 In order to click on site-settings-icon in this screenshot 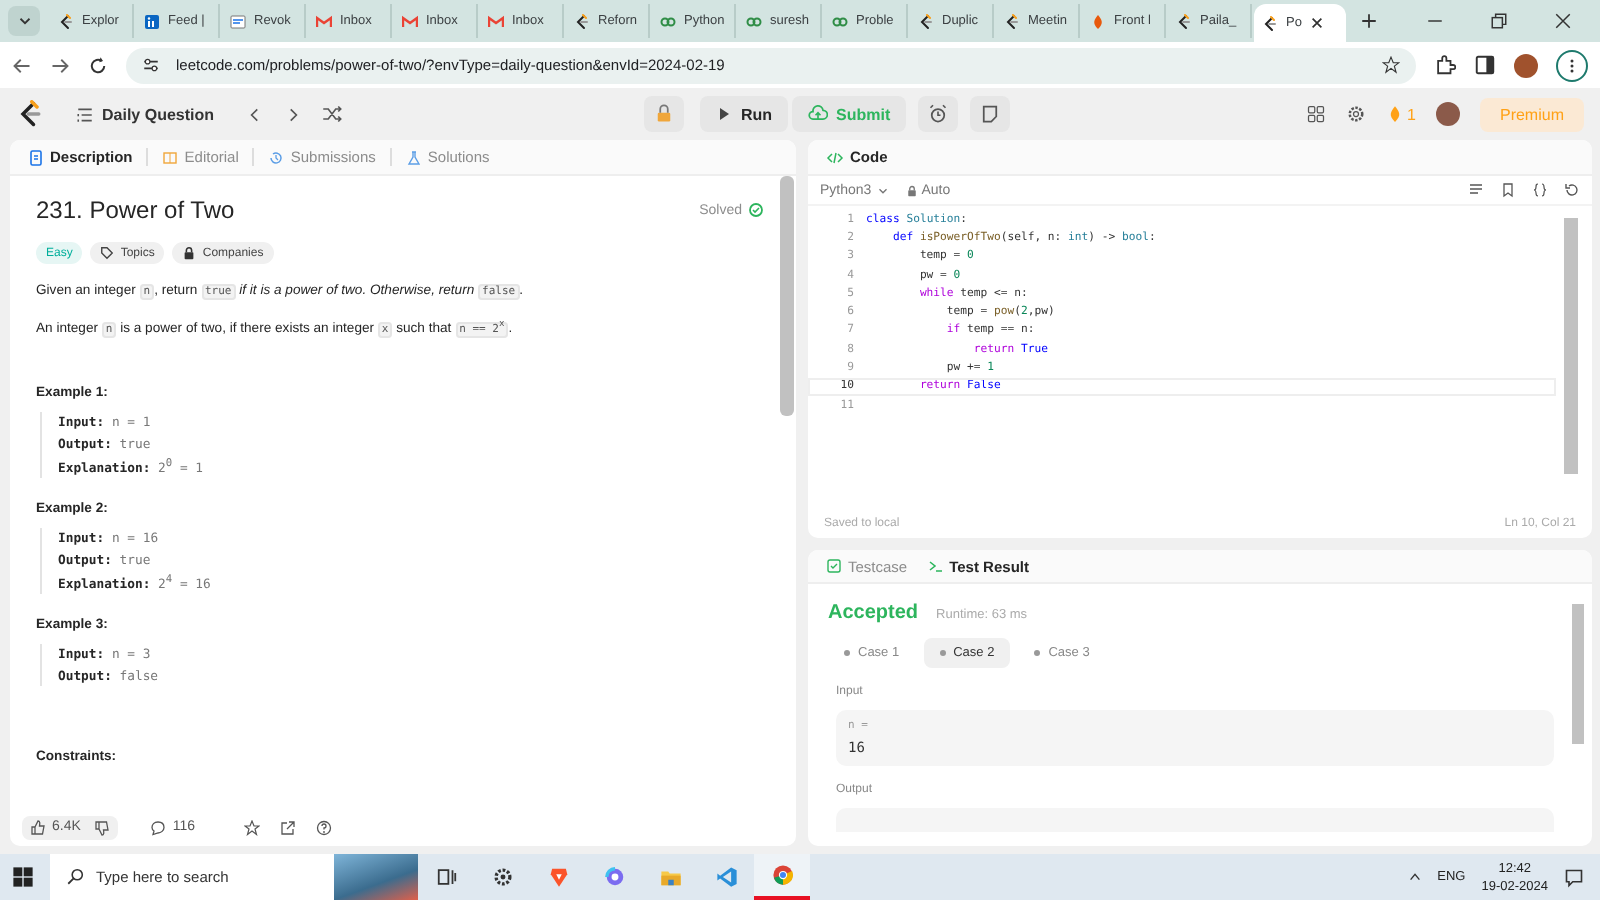, I will do `click(151, 65)`.